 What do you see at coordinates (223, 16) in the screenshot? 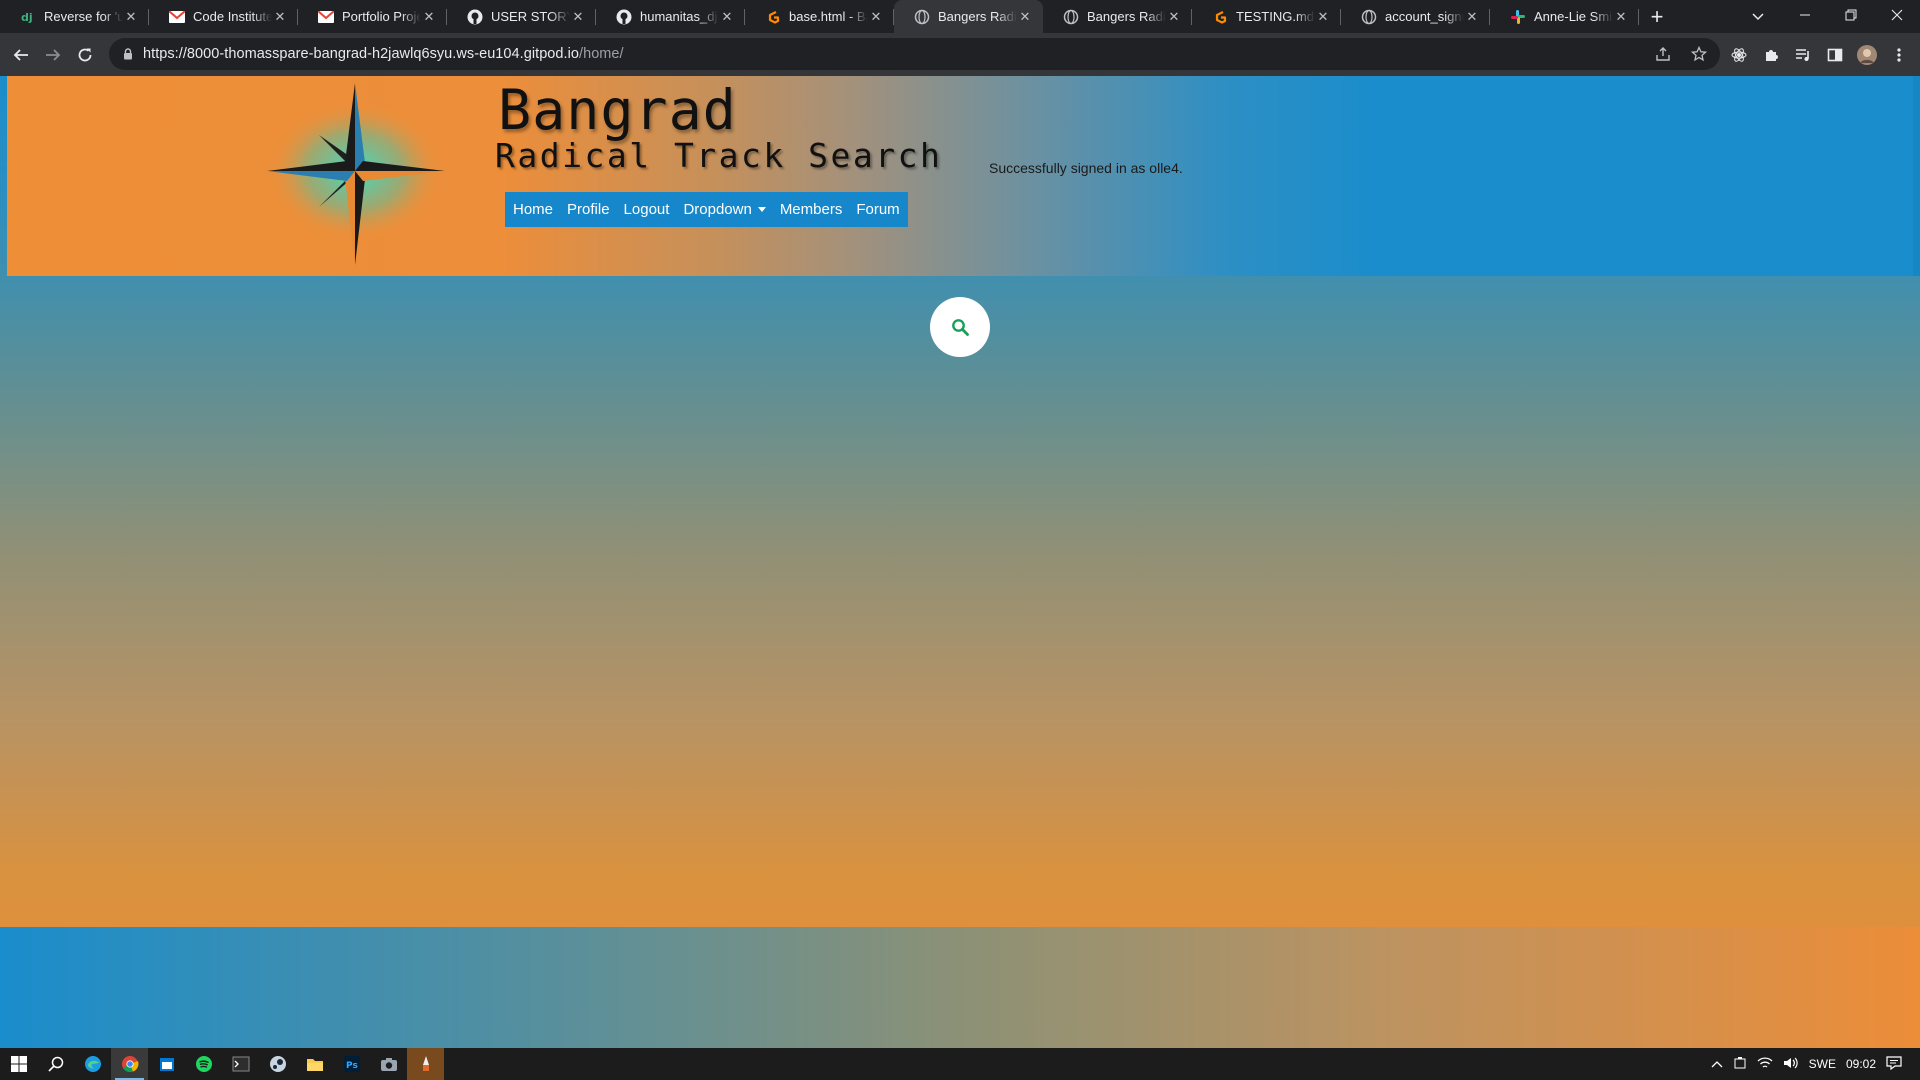
I see `browser-tab: Code Institute - ✕` at bounding box center [223, 16].